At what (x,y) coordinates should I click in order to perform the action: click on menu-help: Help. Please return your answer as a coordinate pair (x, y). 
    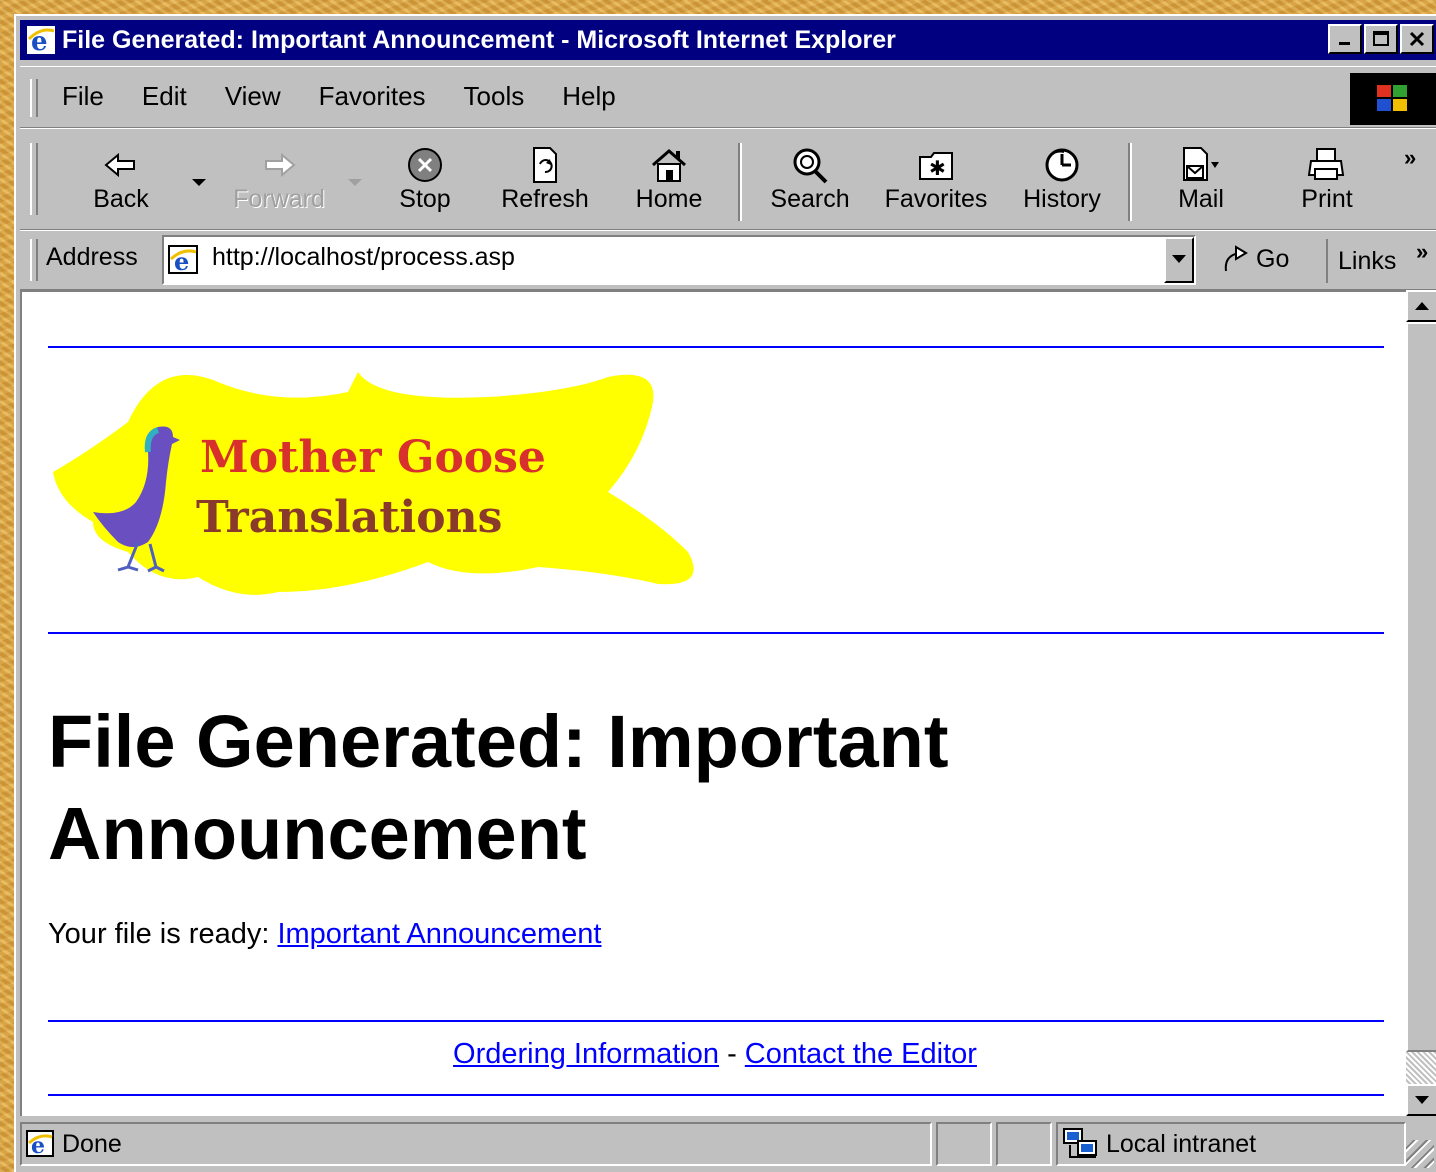
    Looking at the image, I should click on (588, 96).